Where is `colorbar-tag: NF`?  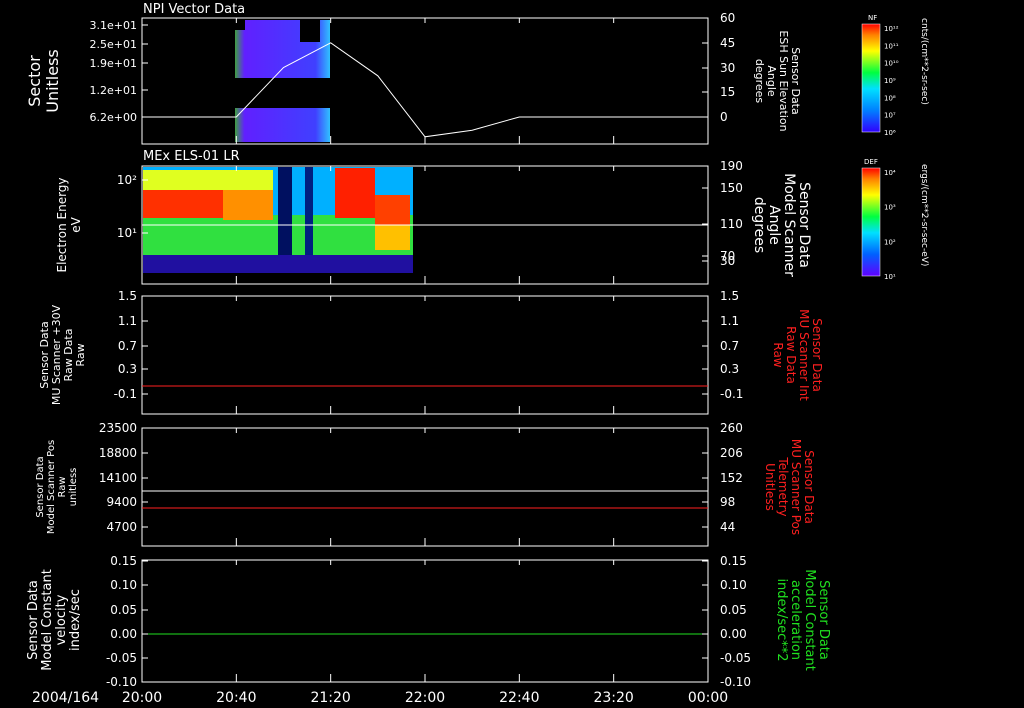 colorbar-tag: NF is located at coordinates (872, 18).